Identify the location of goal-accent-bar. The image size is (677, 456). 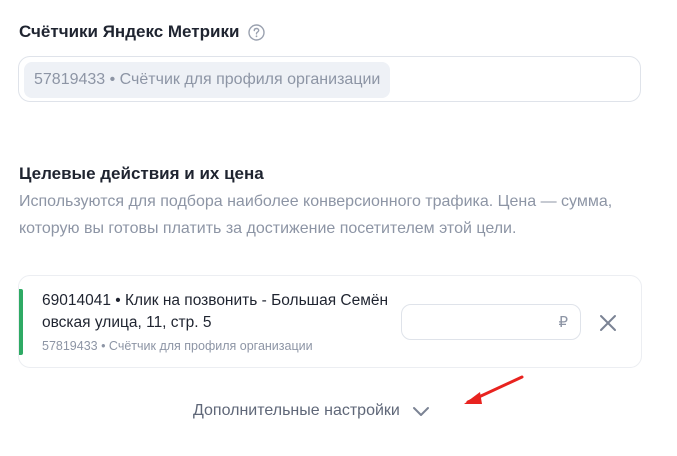
(21, 322).